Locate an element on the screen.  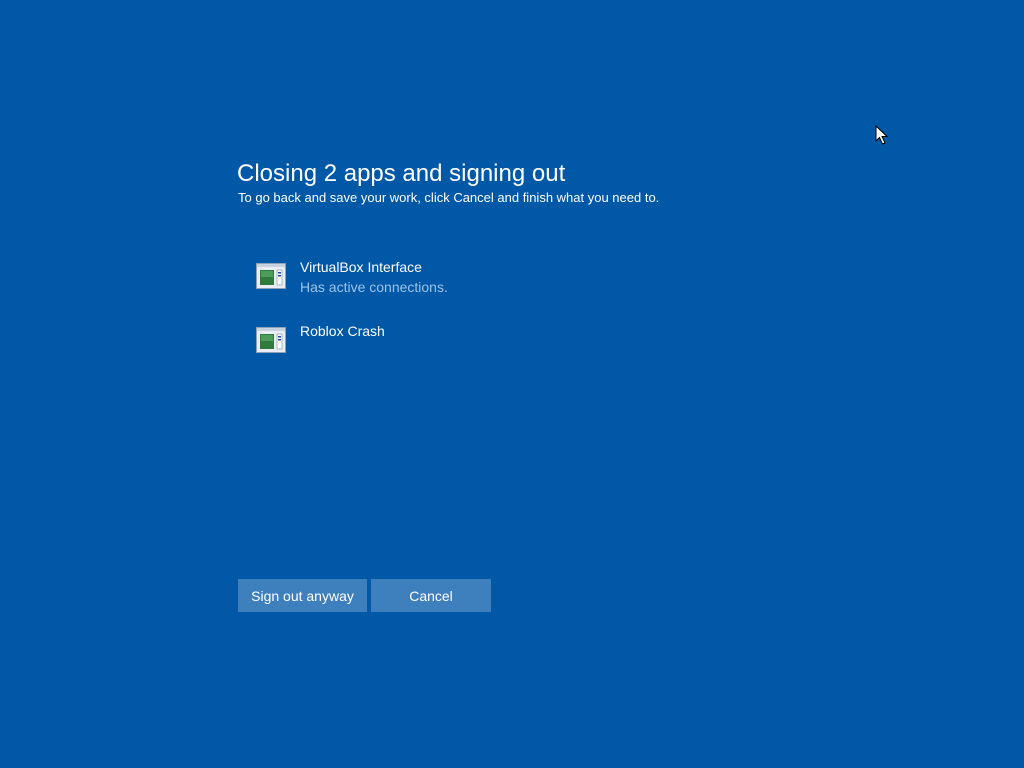
app-status: Has active connections. is located at coordinates (374, 287).